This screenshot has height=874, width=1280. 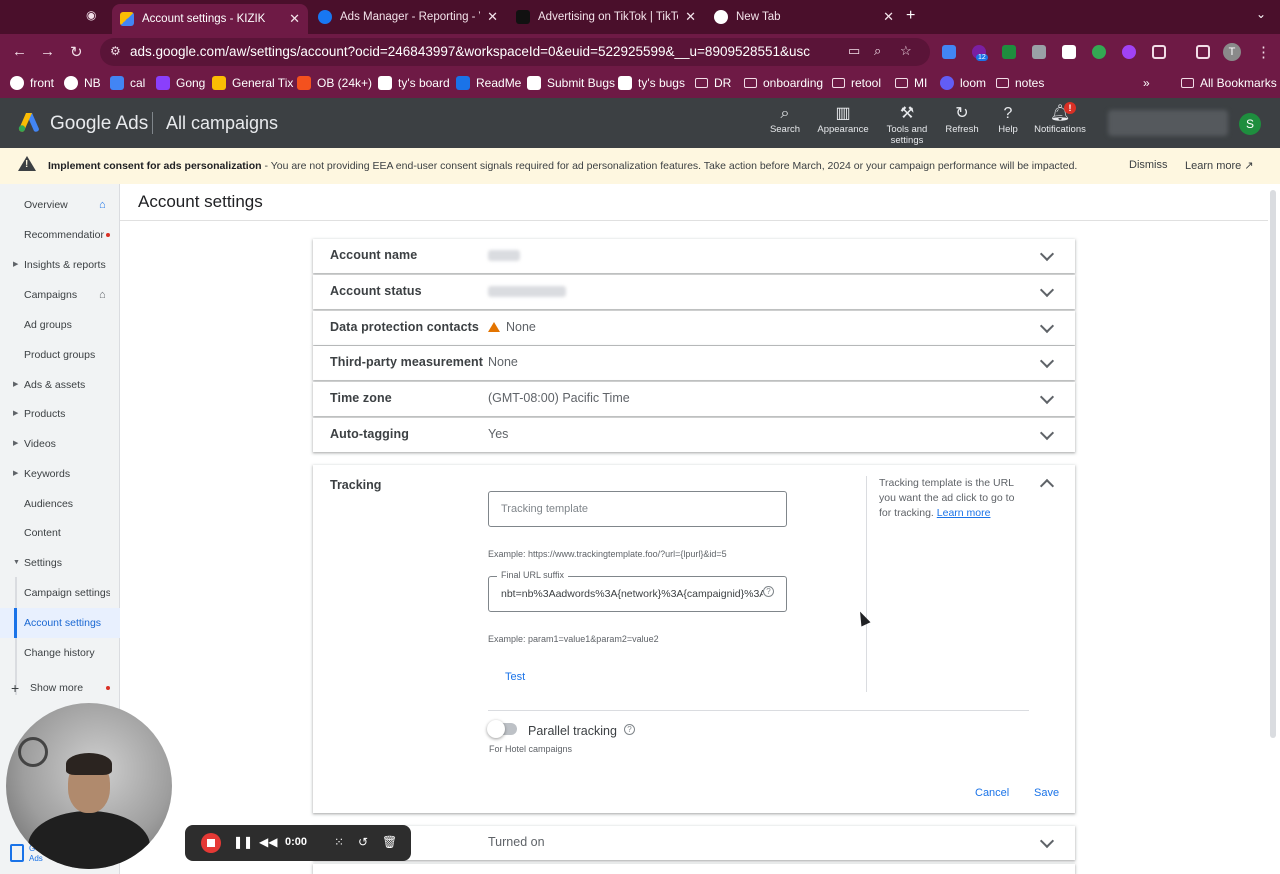 I want to click on bookmark-general-tix: General Tix, so click(x=252, y=83).